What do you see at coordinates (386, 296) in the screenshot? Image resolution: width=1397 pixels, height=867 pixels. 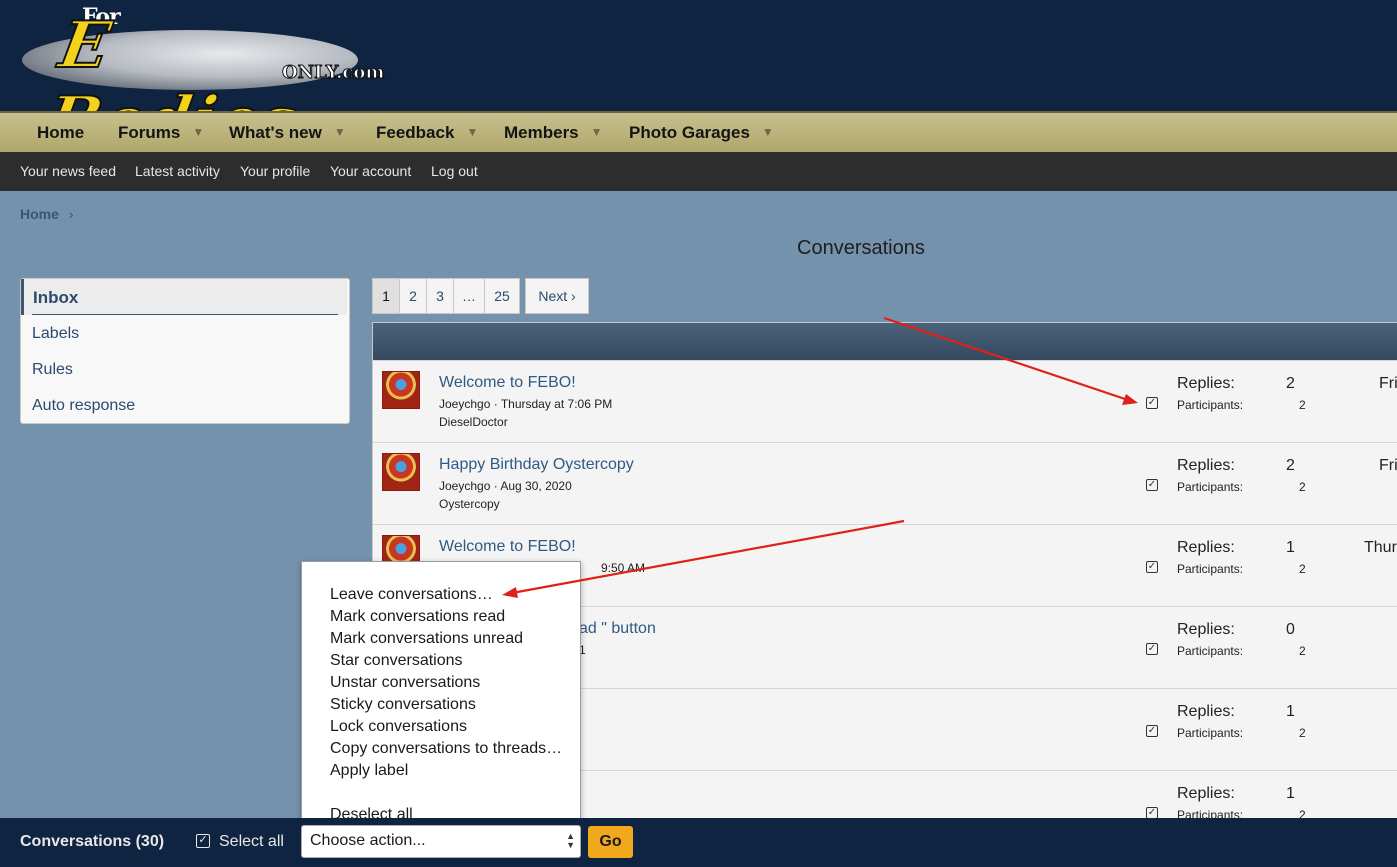 I see `page-1-button: 1` at bounding box center [386, 296].